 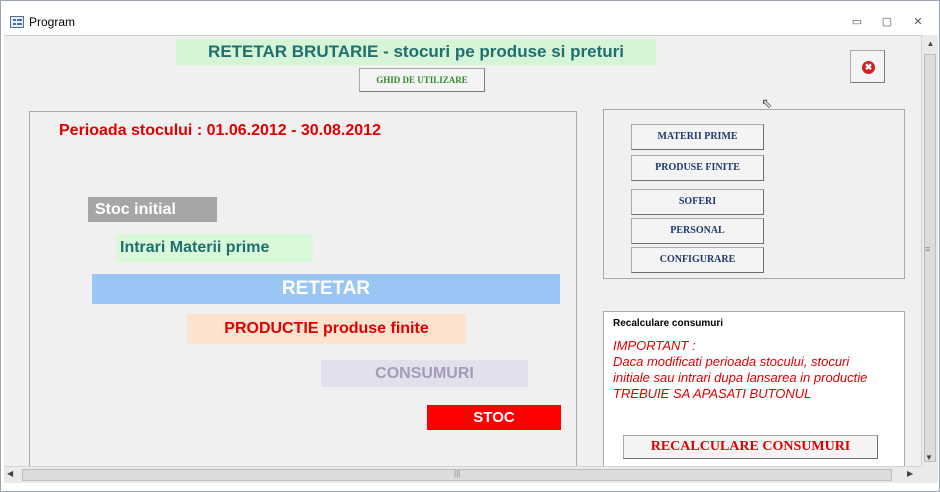 What do you see at coordinates (494, 417) in the screenshot?
I see `stoc-button: STOC` at bounding box center [494, 417].